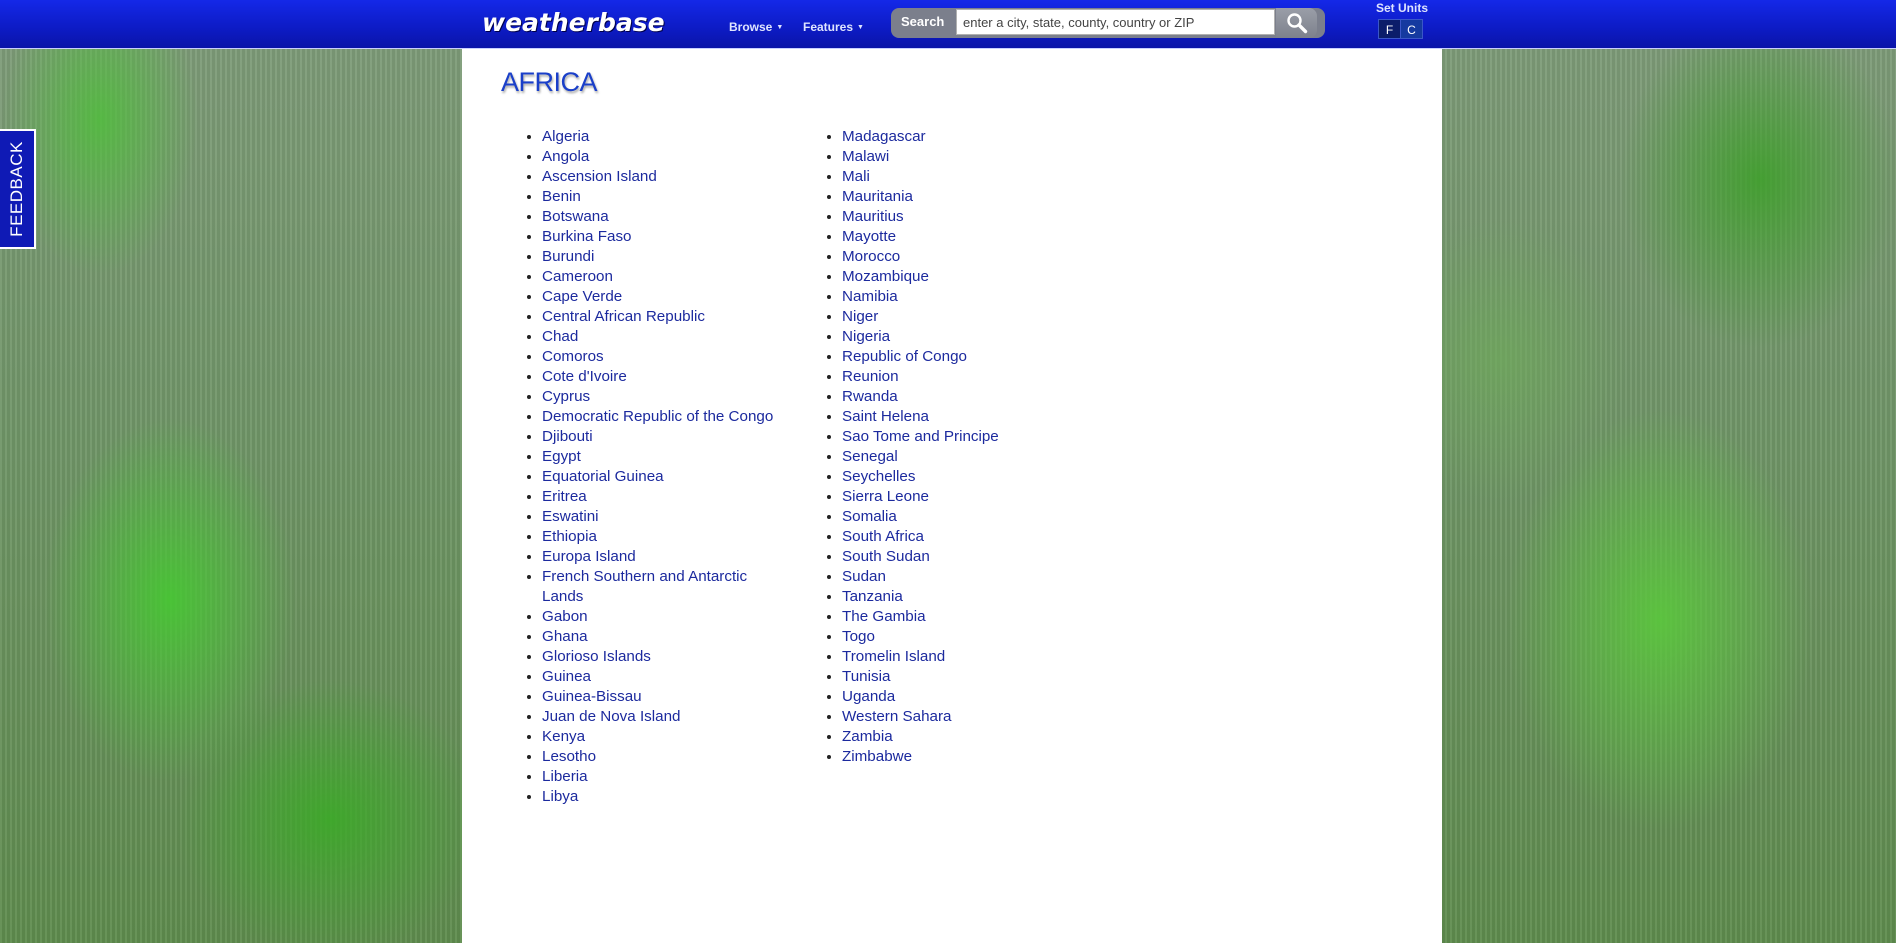  I want to click on country-link: Ghana, so click(565, 636).